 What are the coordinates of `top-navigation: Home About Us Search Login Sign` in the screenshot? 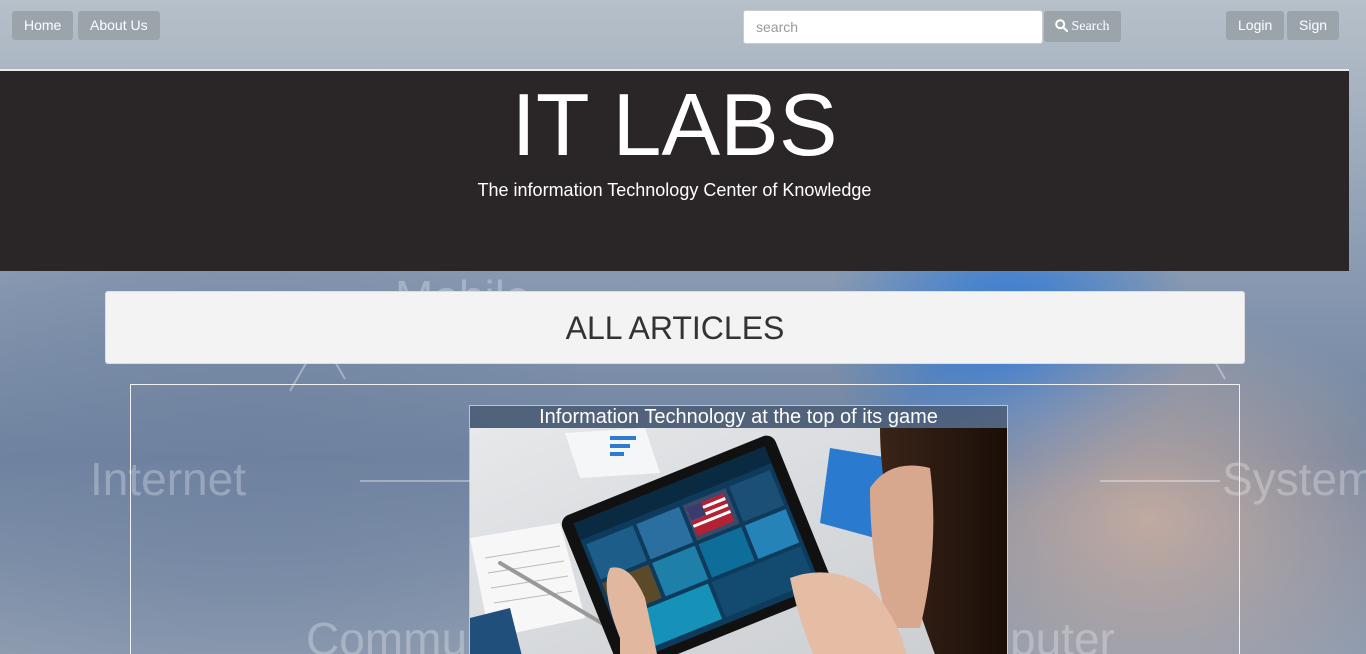 It's located at (683, 34).